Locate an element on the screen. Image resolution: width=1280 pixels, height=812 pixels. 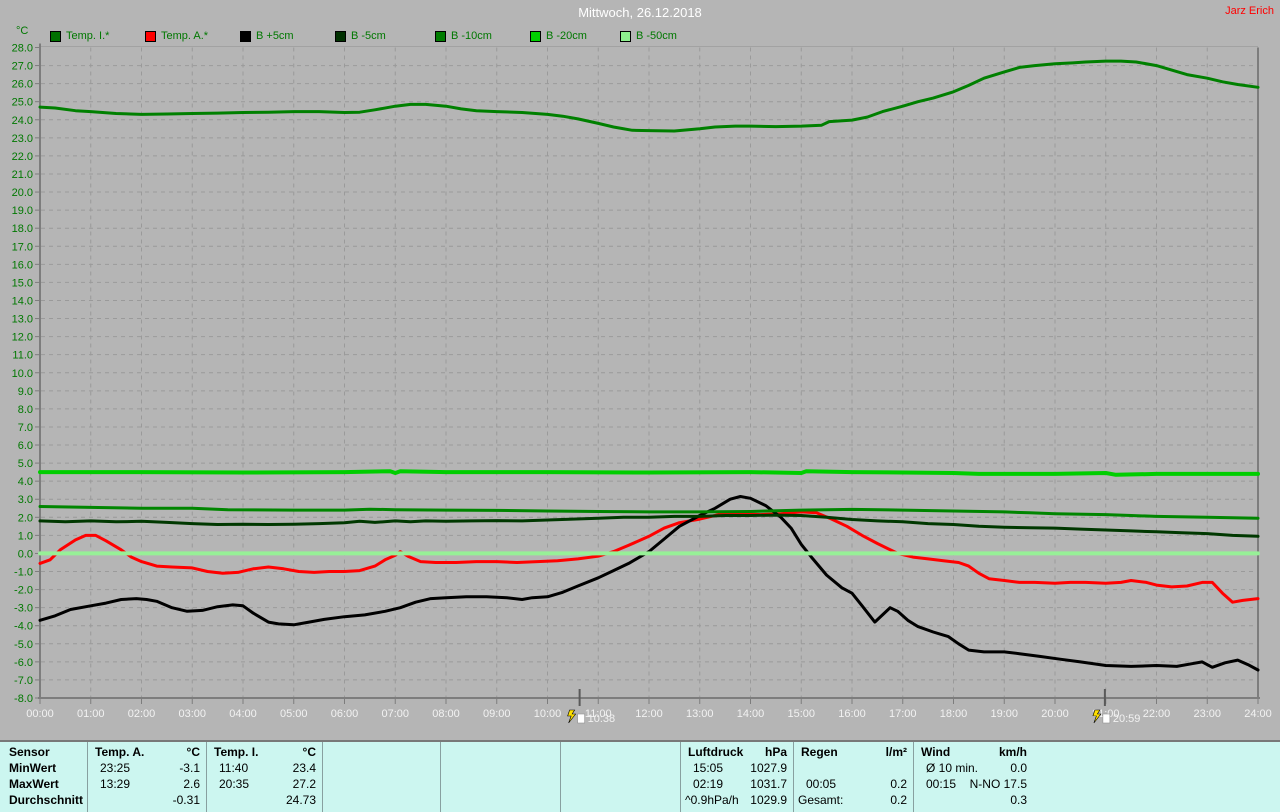
x-tick-label: 03:00 is located at coordinates (192, 714).